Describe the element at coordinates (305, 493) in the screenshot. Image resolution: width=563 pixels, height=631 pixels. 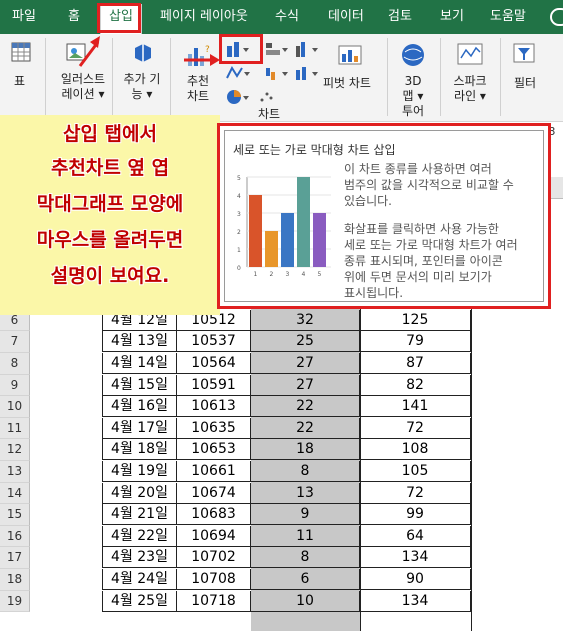
I see `table-cell-a: 13` at that location.